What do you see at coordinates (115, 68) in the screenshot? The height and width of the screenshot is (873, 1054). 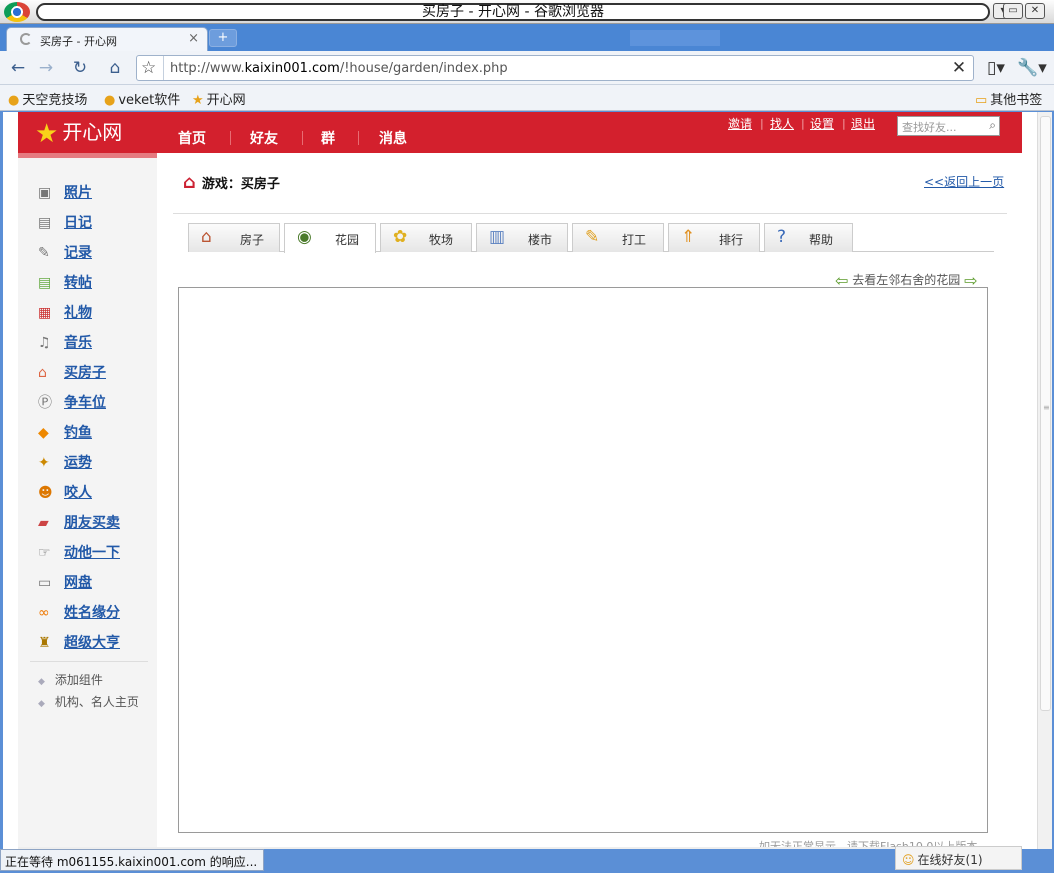 I see `home-icon: ⌂` at bounding box center [115, 68].